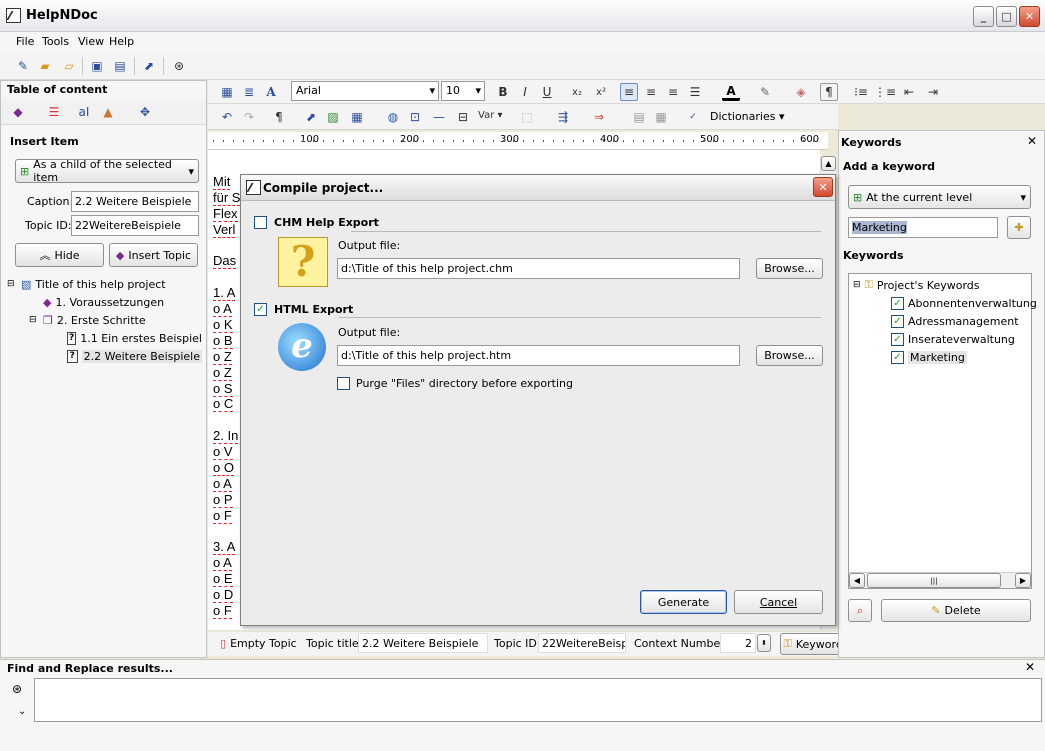 The height and width of the screenshot is (751, 1045). What do you see at coordinates (107, 171) in the screenshot?
I see `position-dropdown: ⊞ As a child of the selected item ▾` at bounding box center [107, 171].